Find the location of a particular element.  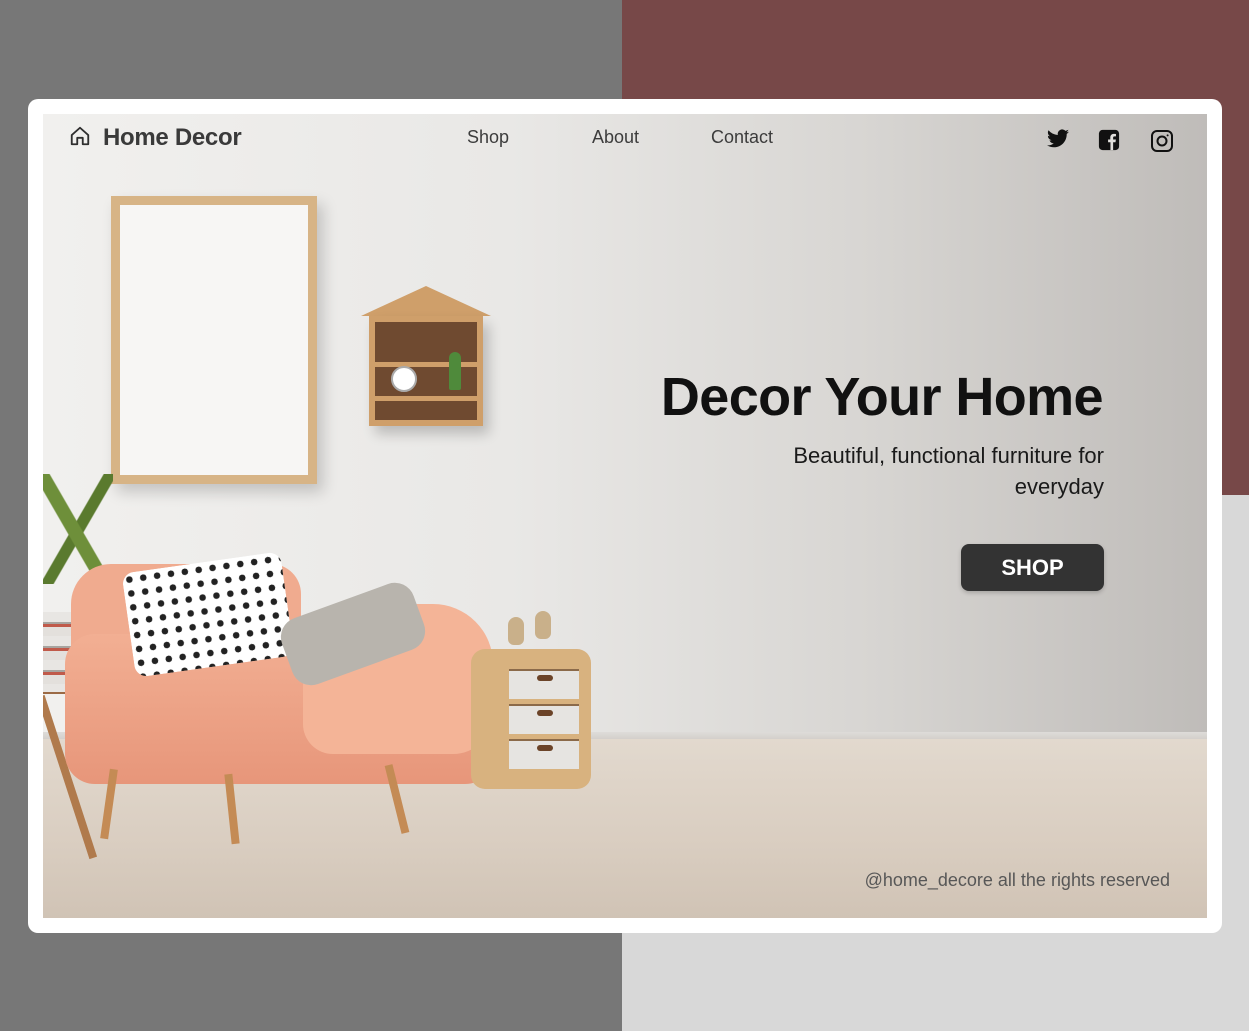

nightstand is located at coordinates (531, 719).